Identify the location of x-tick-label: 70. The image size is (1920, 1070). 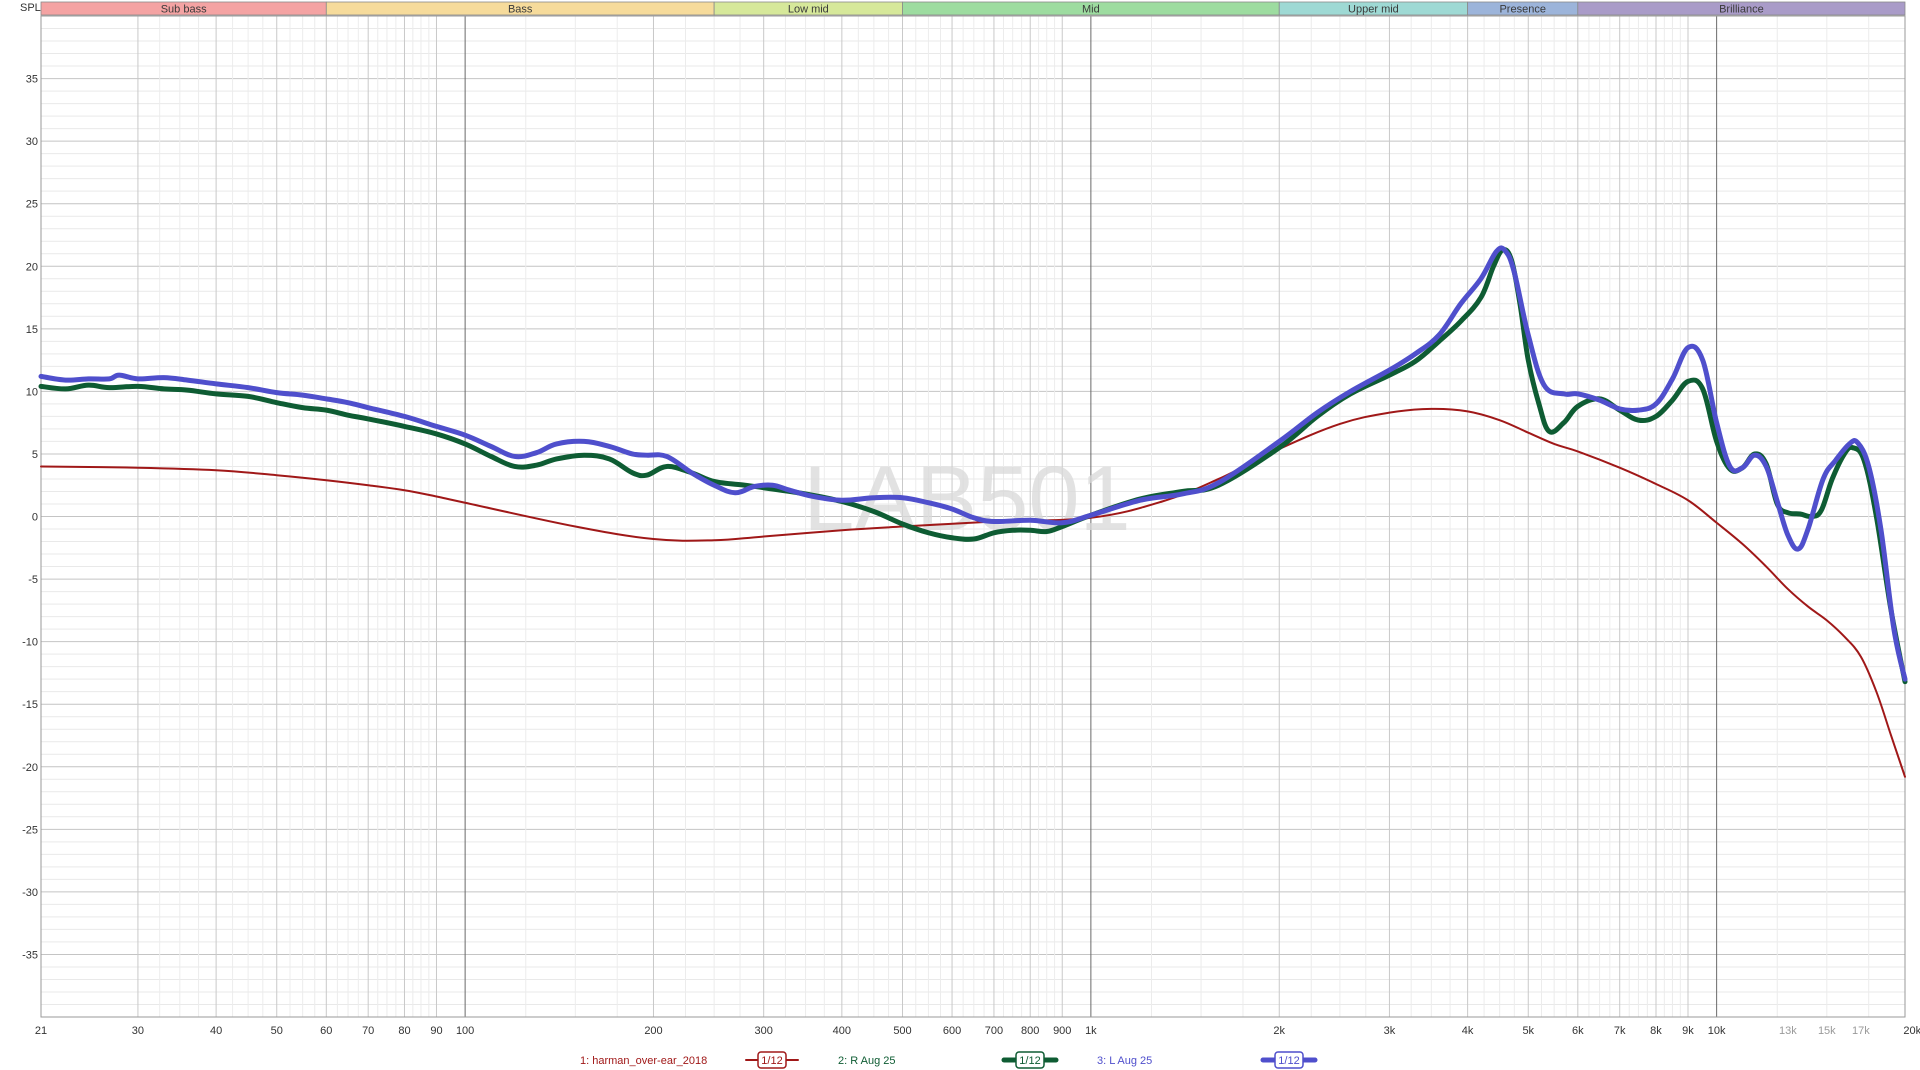
(368, 1031).